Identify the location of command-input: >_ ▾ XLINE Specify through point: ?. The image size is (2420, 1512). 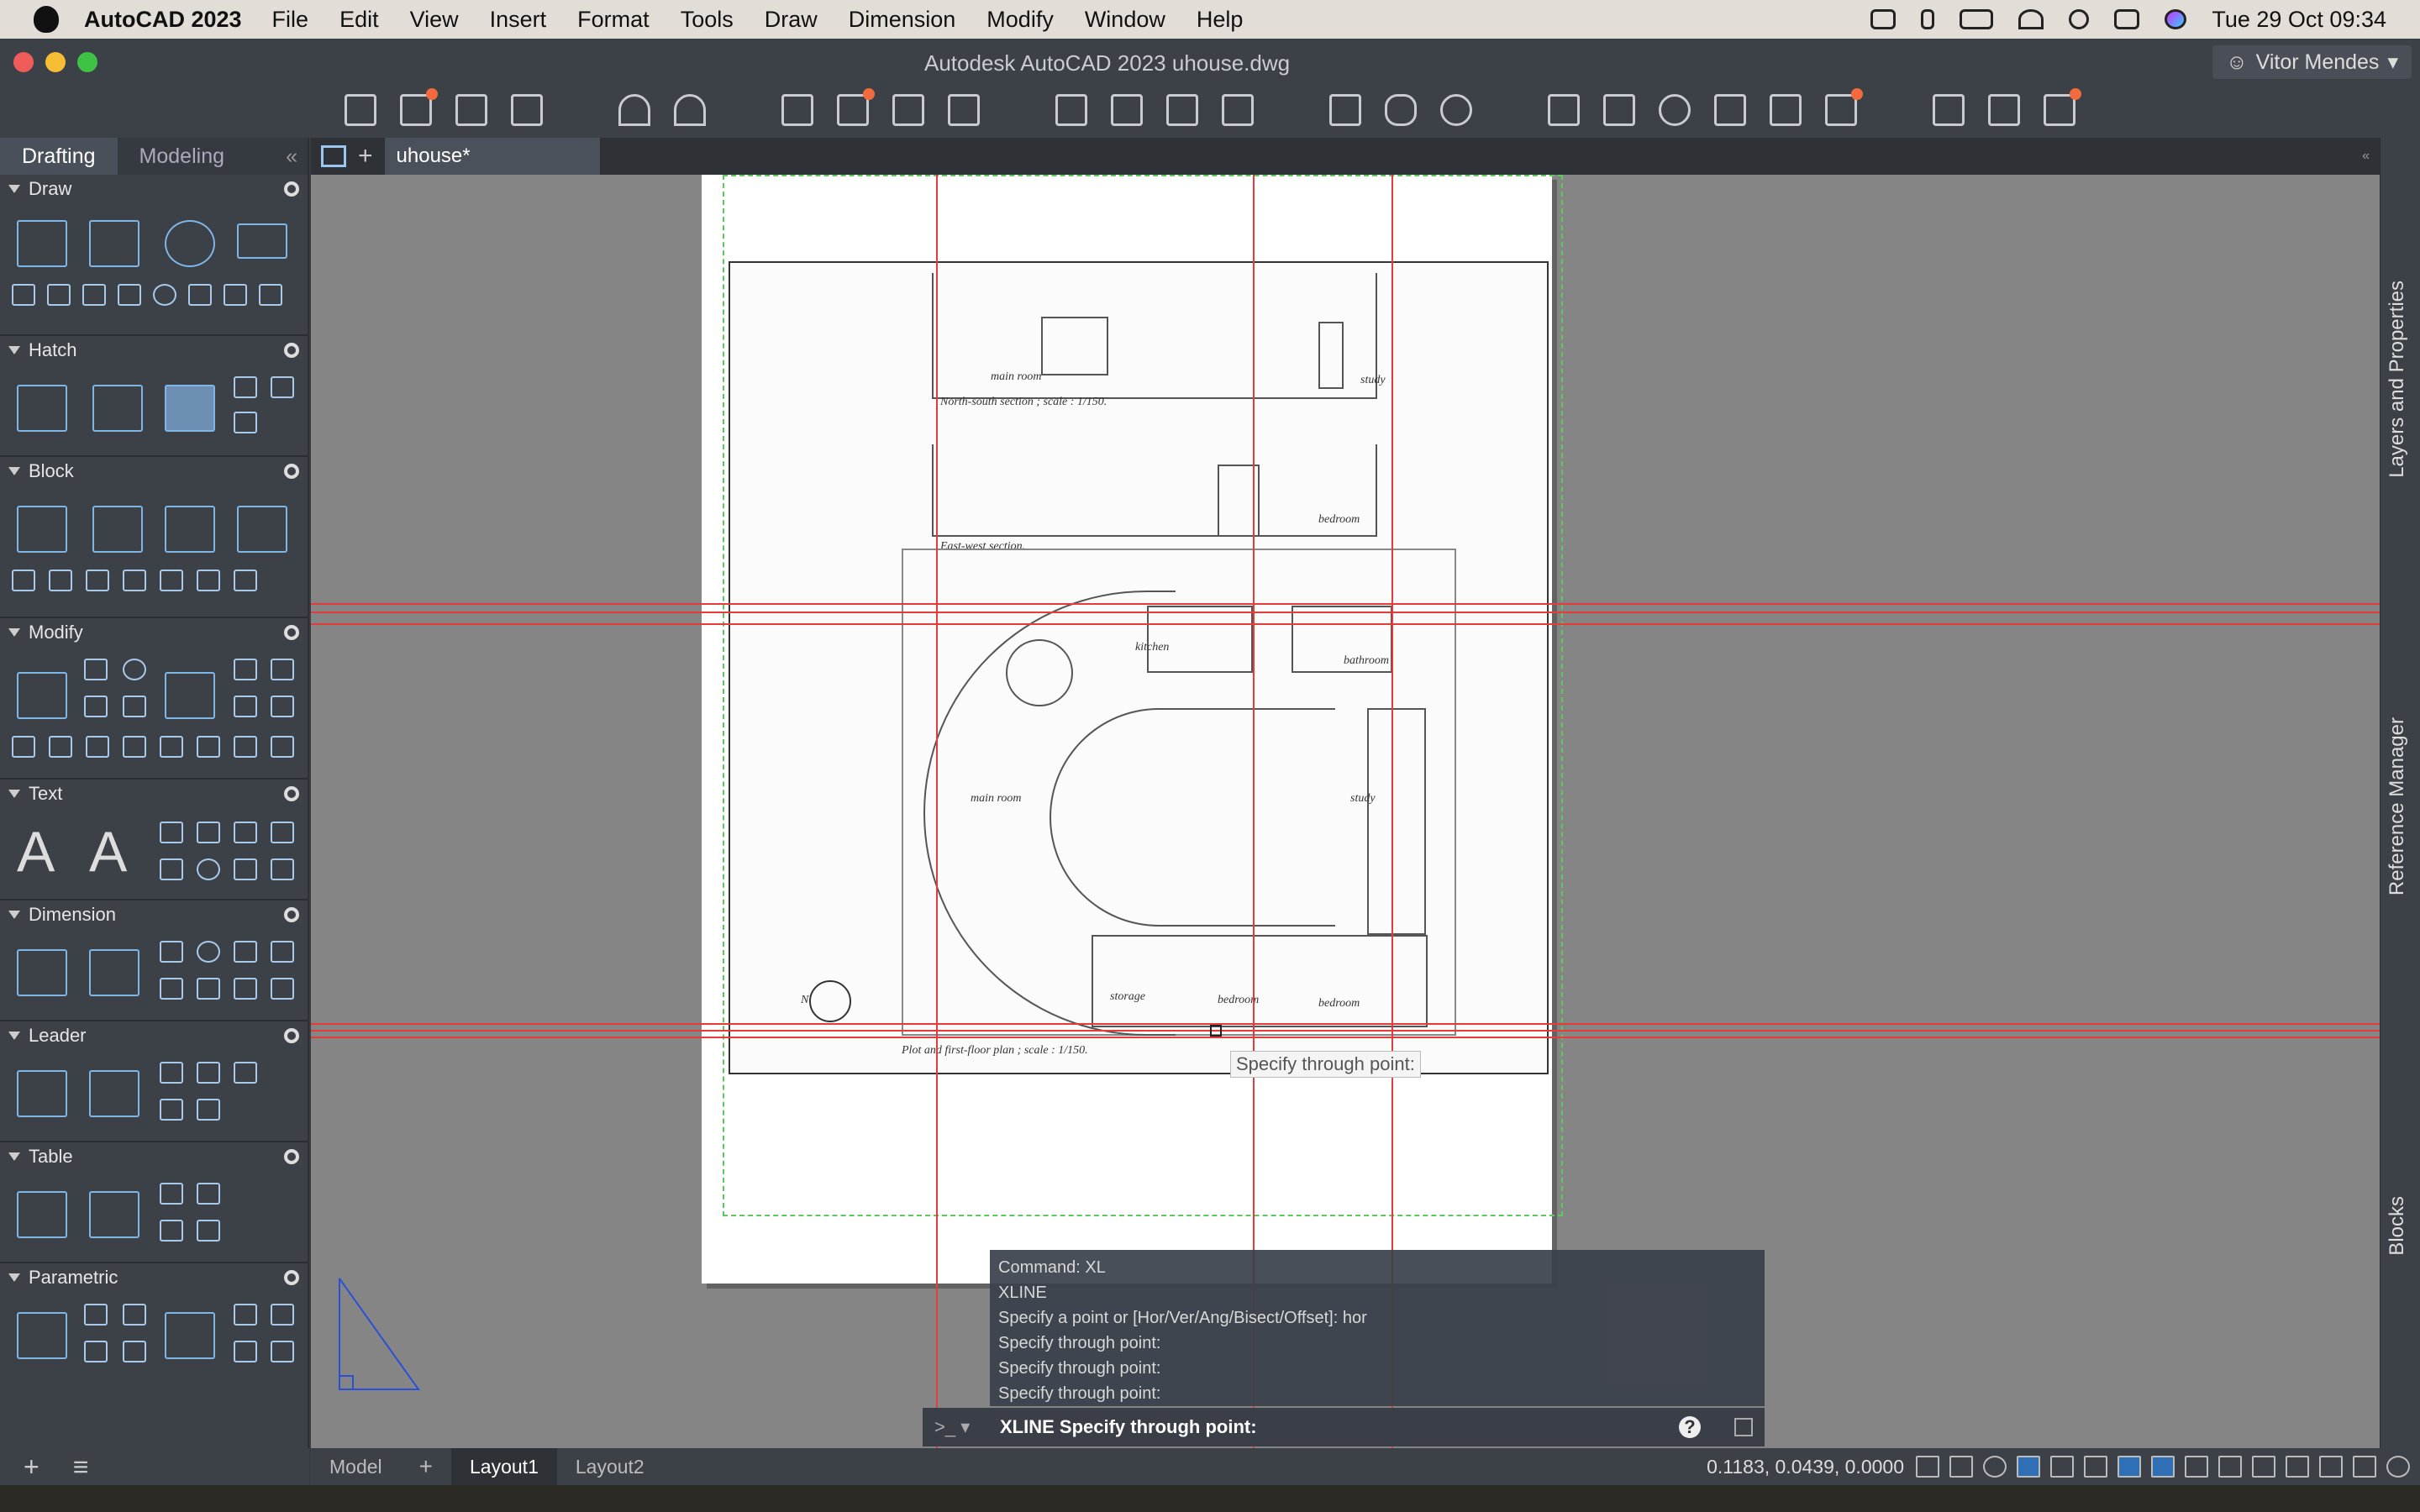
(1344, 1427).